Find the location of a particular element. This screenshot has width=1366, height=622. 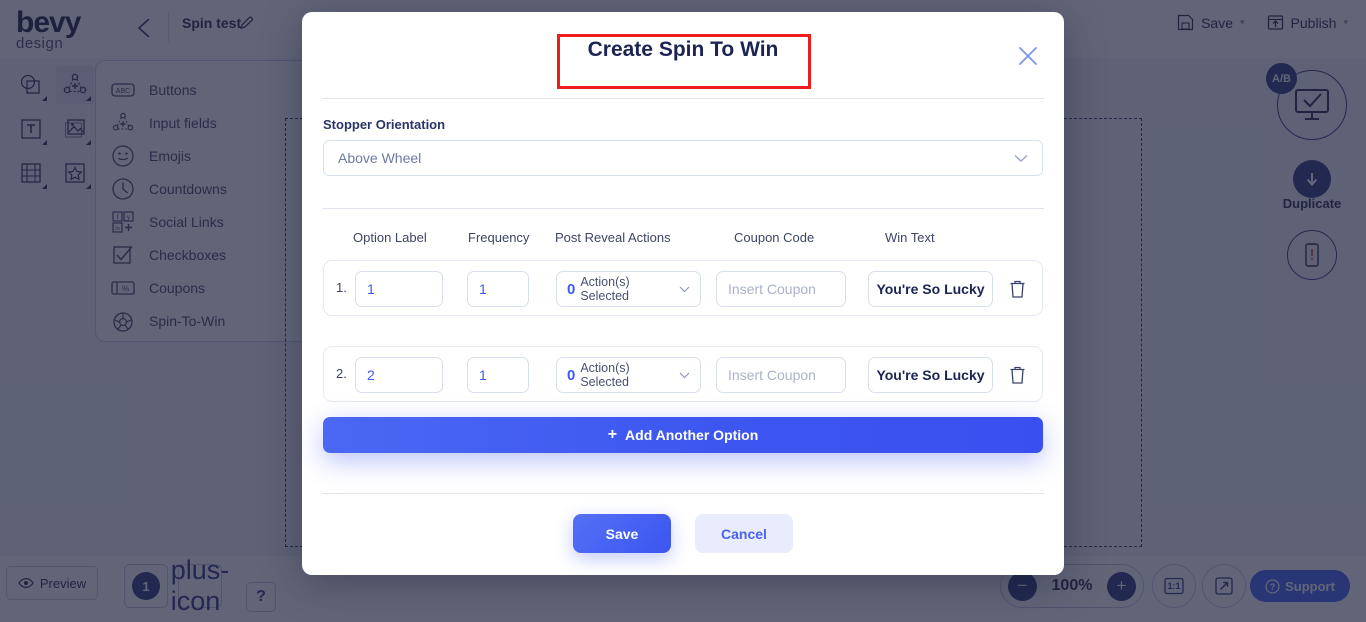

modal-title: Create Spin To Win is located at coordinates (683, 49).